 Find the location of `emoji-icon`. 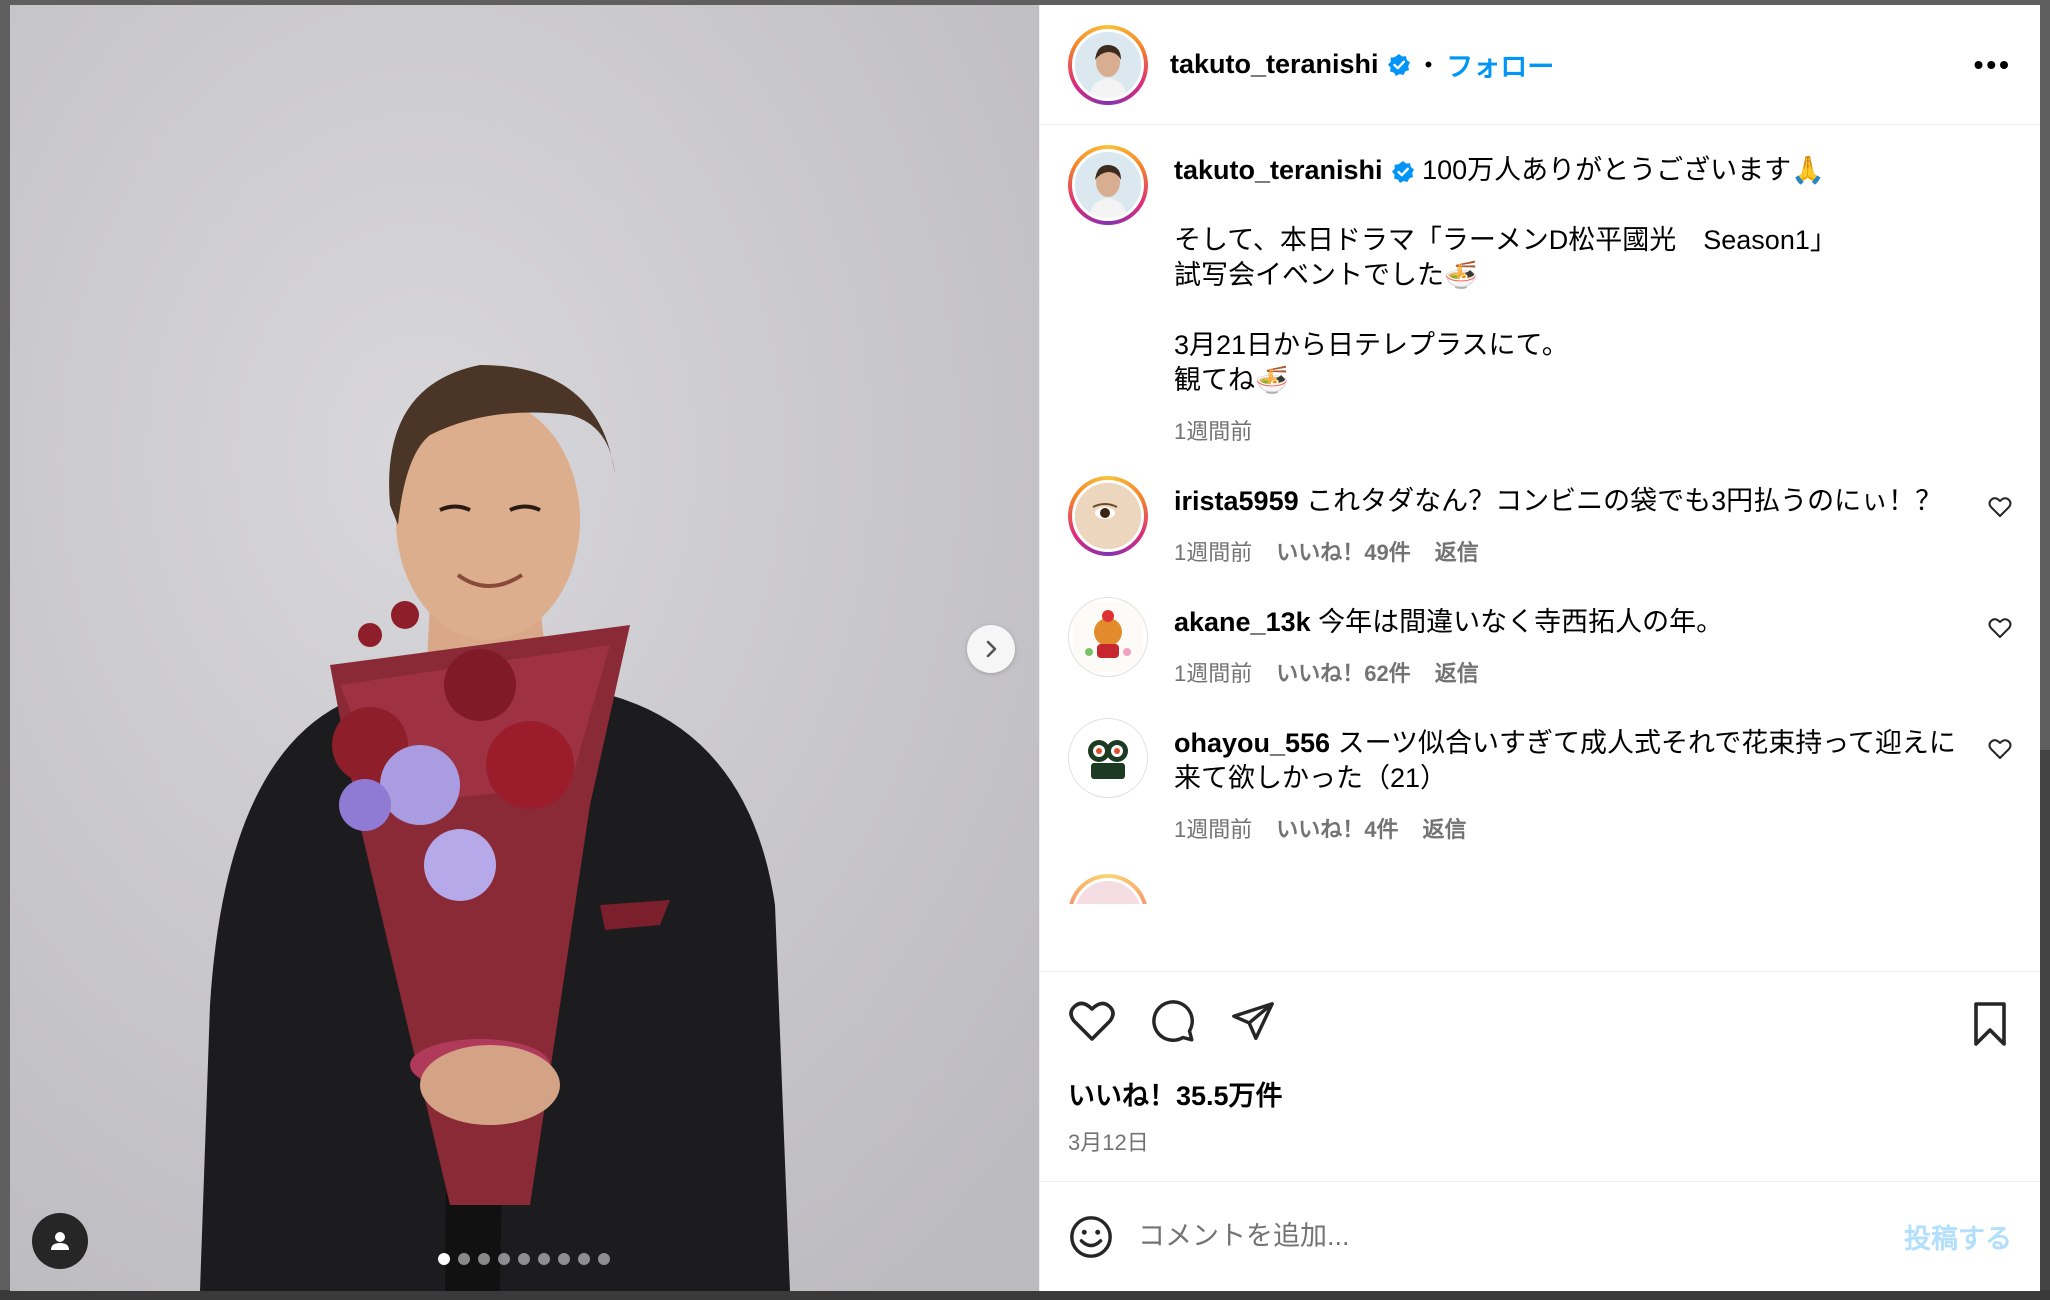

emoji-icon is located at coordinates (1091, 1237).